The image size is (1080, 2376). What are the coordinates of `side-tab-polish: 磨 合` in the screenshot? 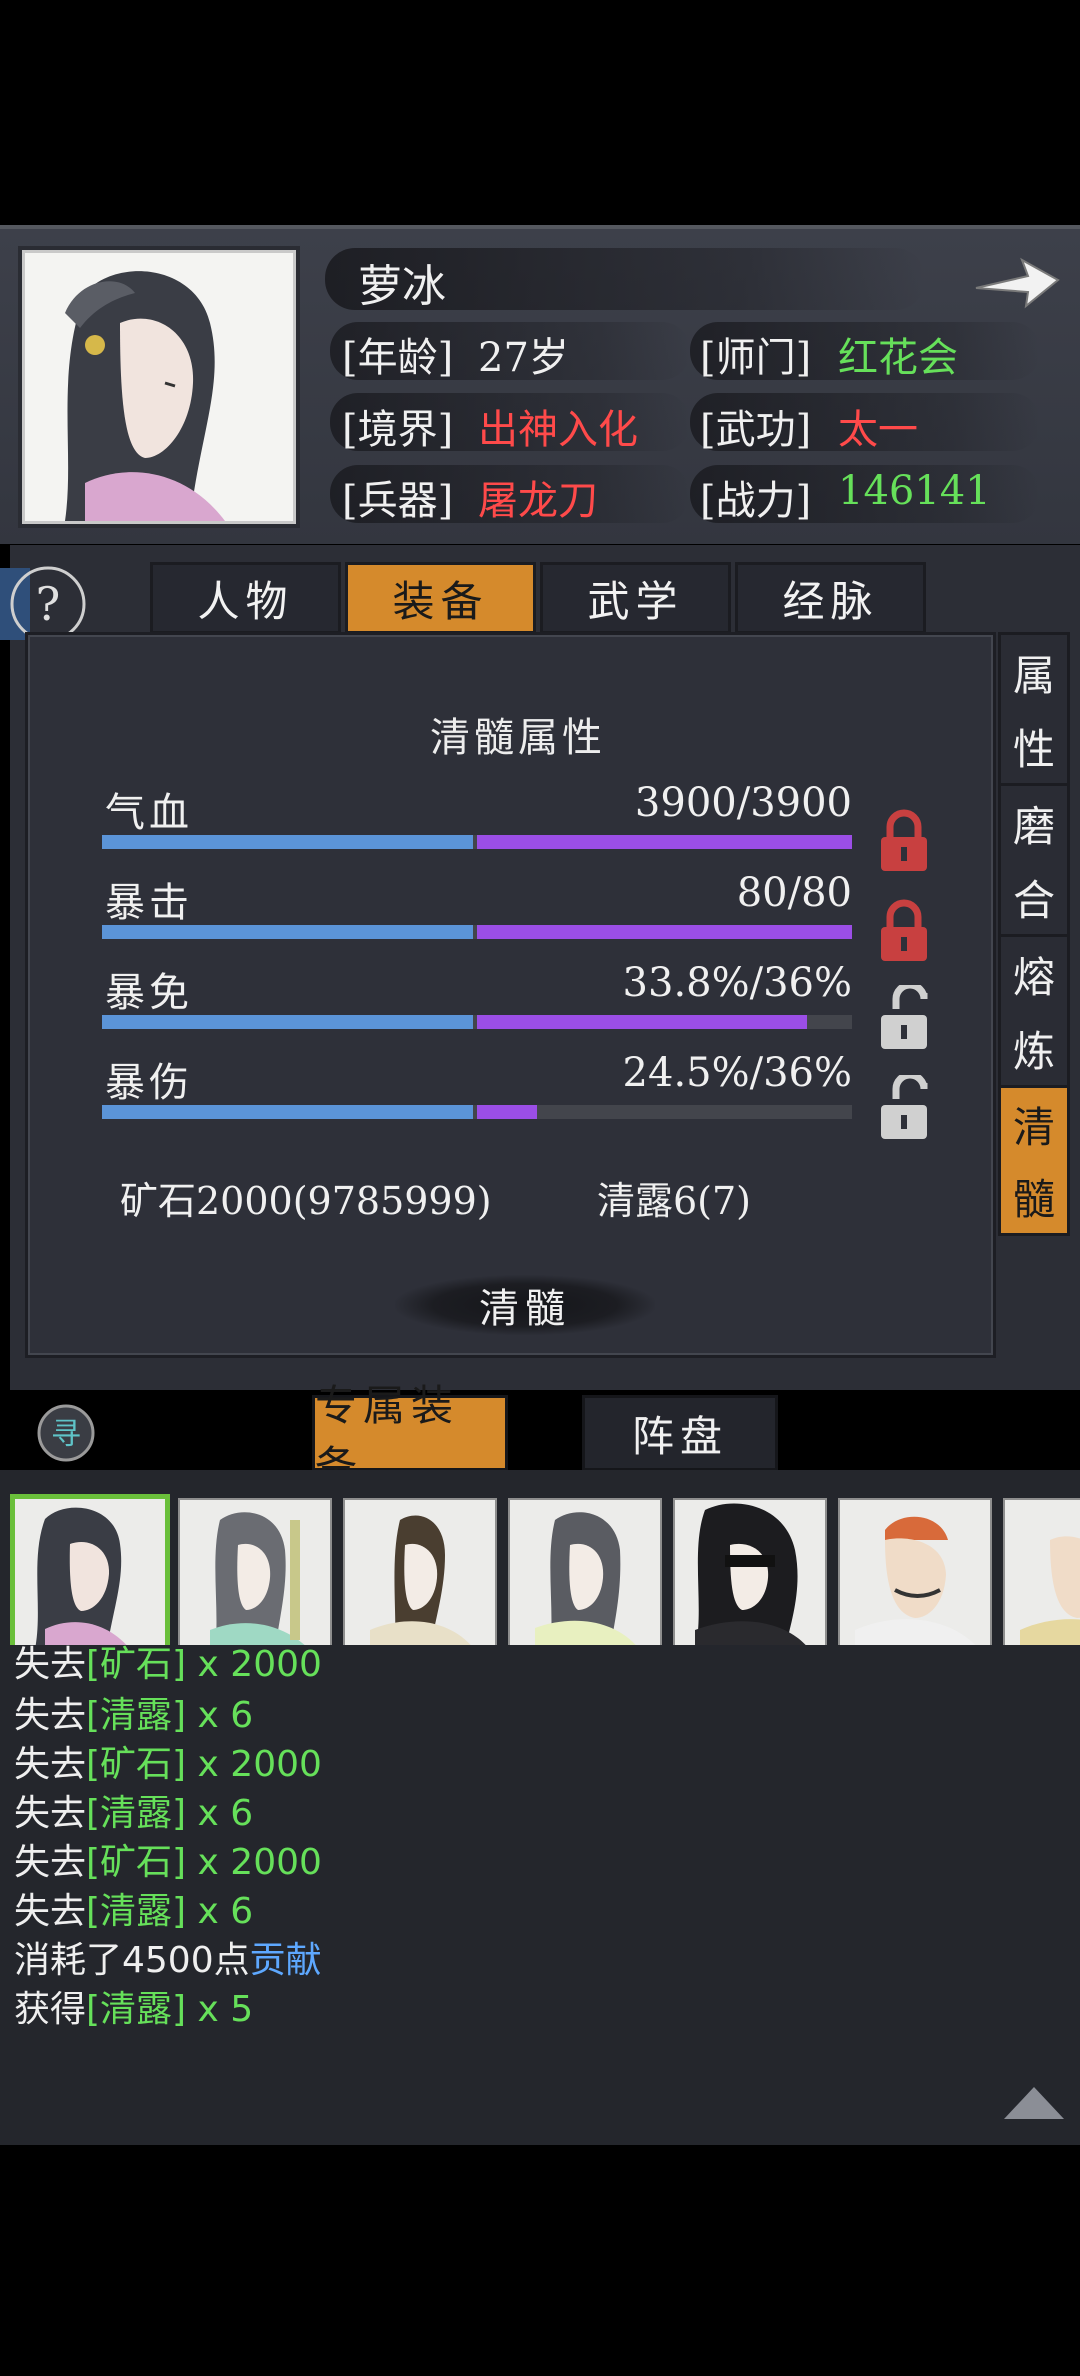 It's located at (1034, 860).